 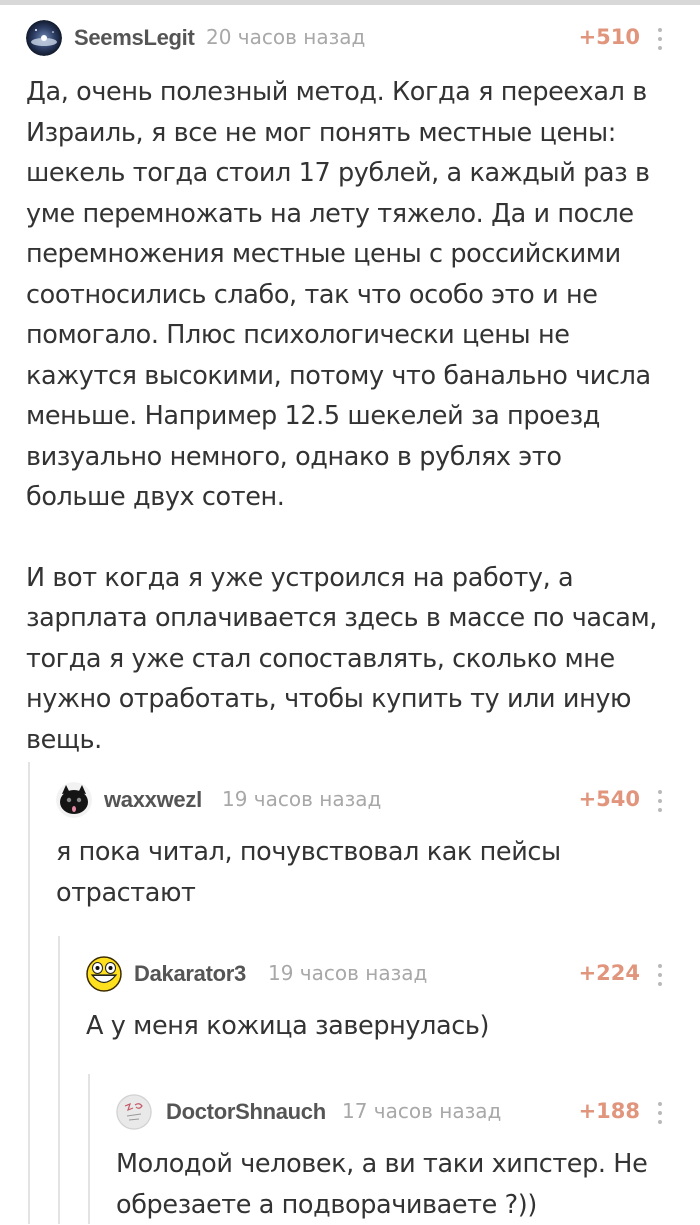 What do you see at coordinates (104, 974) in the screenshot?
I see `epic-smiley-avatar-icon` at bounding box center [104, 974].